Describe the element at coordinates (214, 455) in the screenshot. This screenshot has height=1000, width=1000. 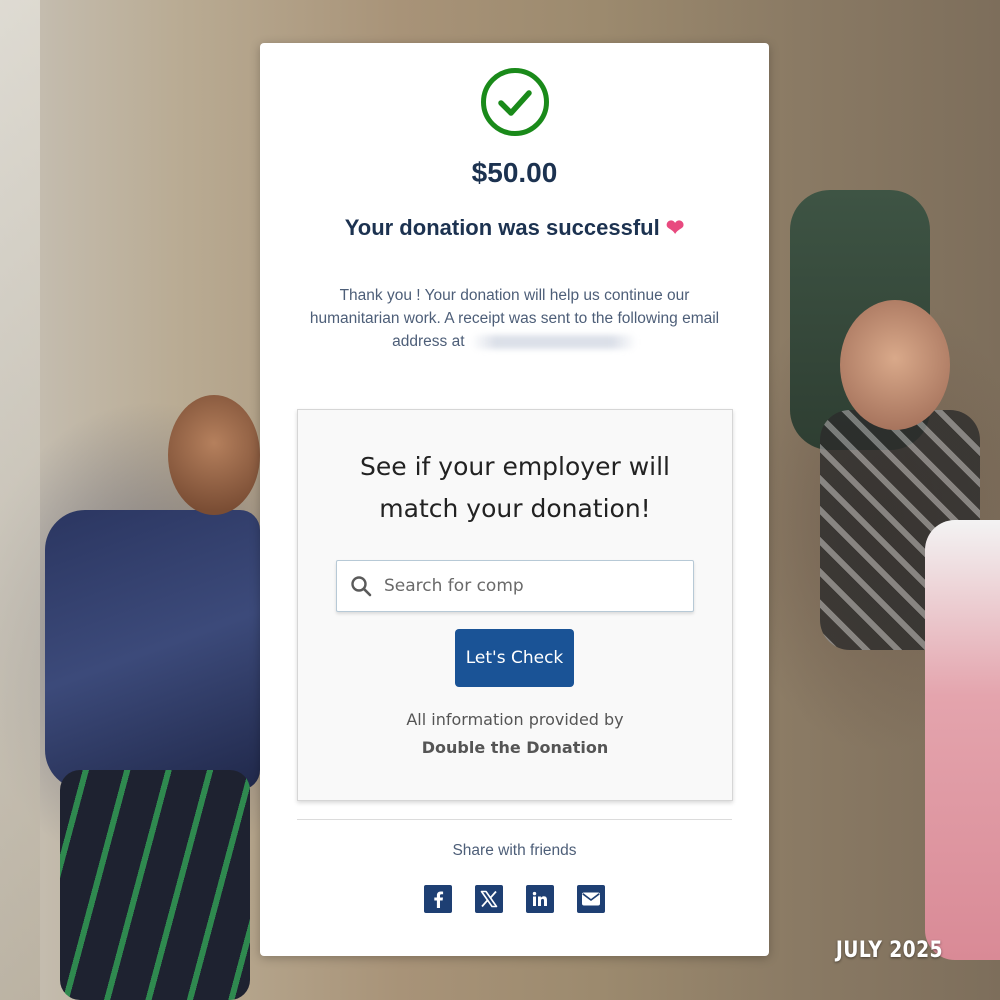
I see `background-boy-head` at that location.